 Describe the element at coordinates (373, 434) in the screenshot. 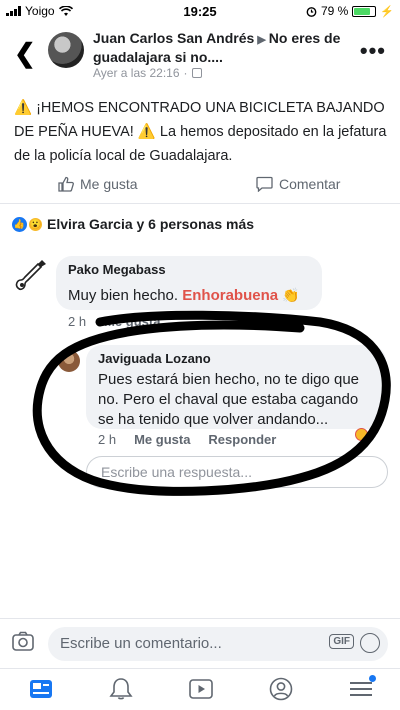

I see `reply-reaction-count: 6` at that location.